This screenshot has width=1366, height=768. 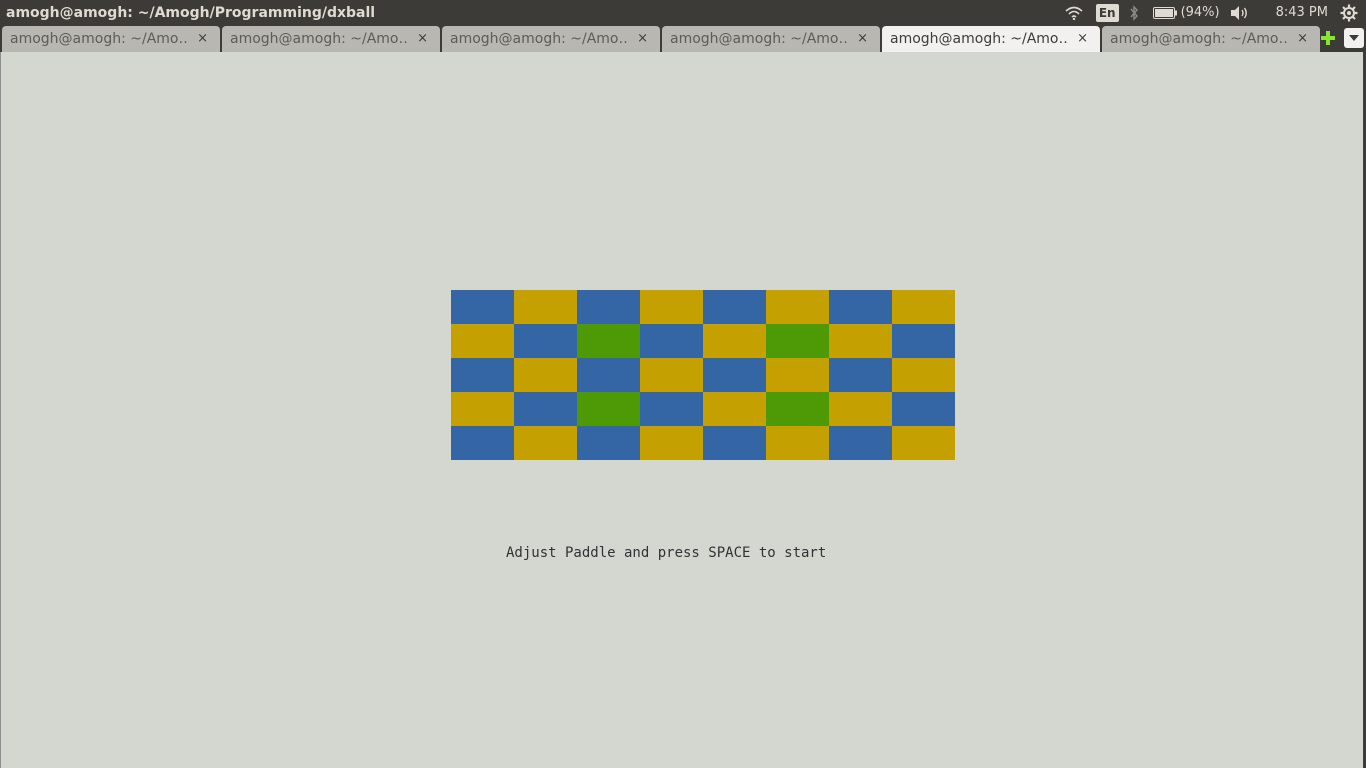 What do you see at coordinates (1240, 12) in the screenshot?
I see `volume-icon` at bounding box center [1240, 12].